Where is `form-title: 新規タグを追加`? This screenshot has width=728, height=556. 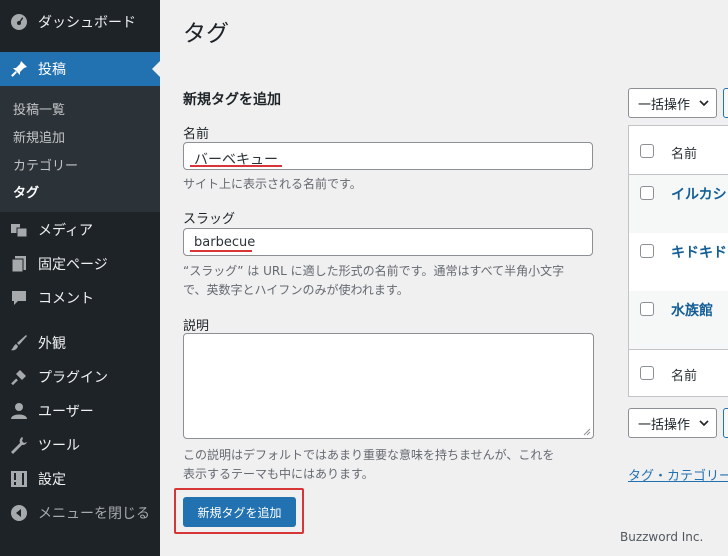
form-title: 新規タグを追加 is located at coordinates (232, 100).